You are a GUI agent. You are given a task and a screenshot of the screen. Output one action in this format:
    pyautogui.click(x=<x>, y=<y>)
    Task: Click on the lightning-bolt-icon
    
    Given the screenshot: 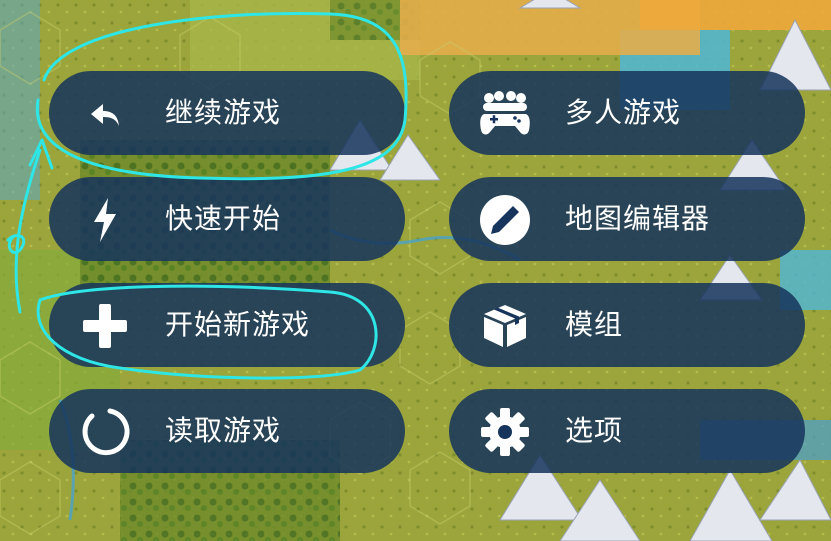 What is the action you would take?
    pyautogui.click(x=105, y=220)
    